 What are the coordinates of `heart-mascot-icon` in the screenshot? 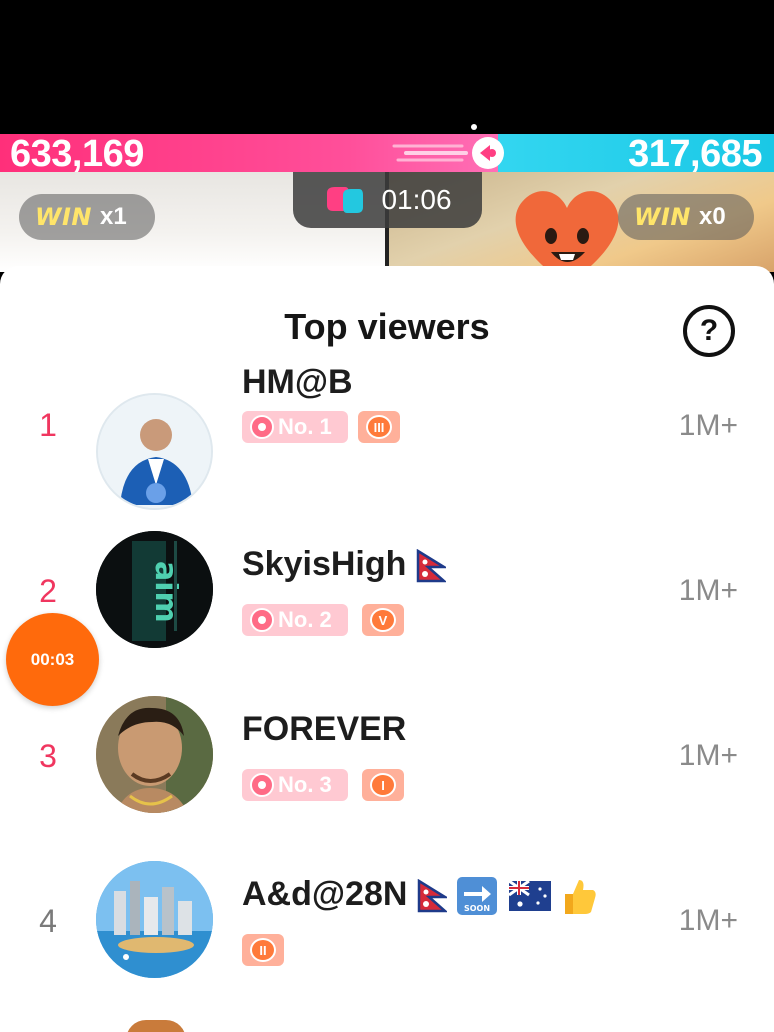 It's located at (567, 231).